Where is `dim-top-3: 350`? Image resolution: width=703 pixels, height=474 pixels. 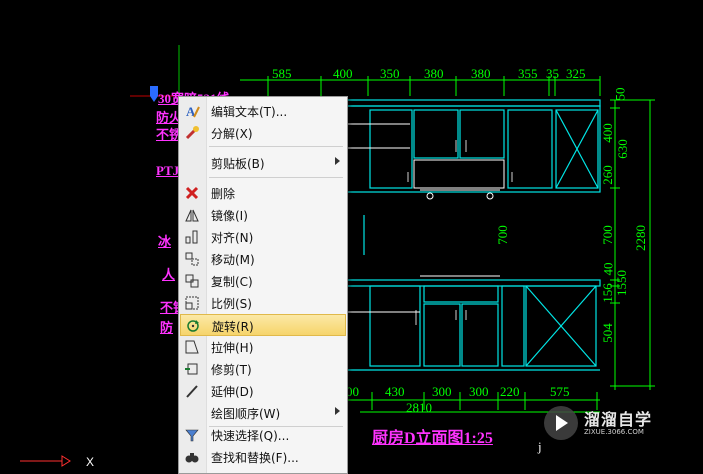
dim-top-3: 350 is located at coordinates (390, 73).